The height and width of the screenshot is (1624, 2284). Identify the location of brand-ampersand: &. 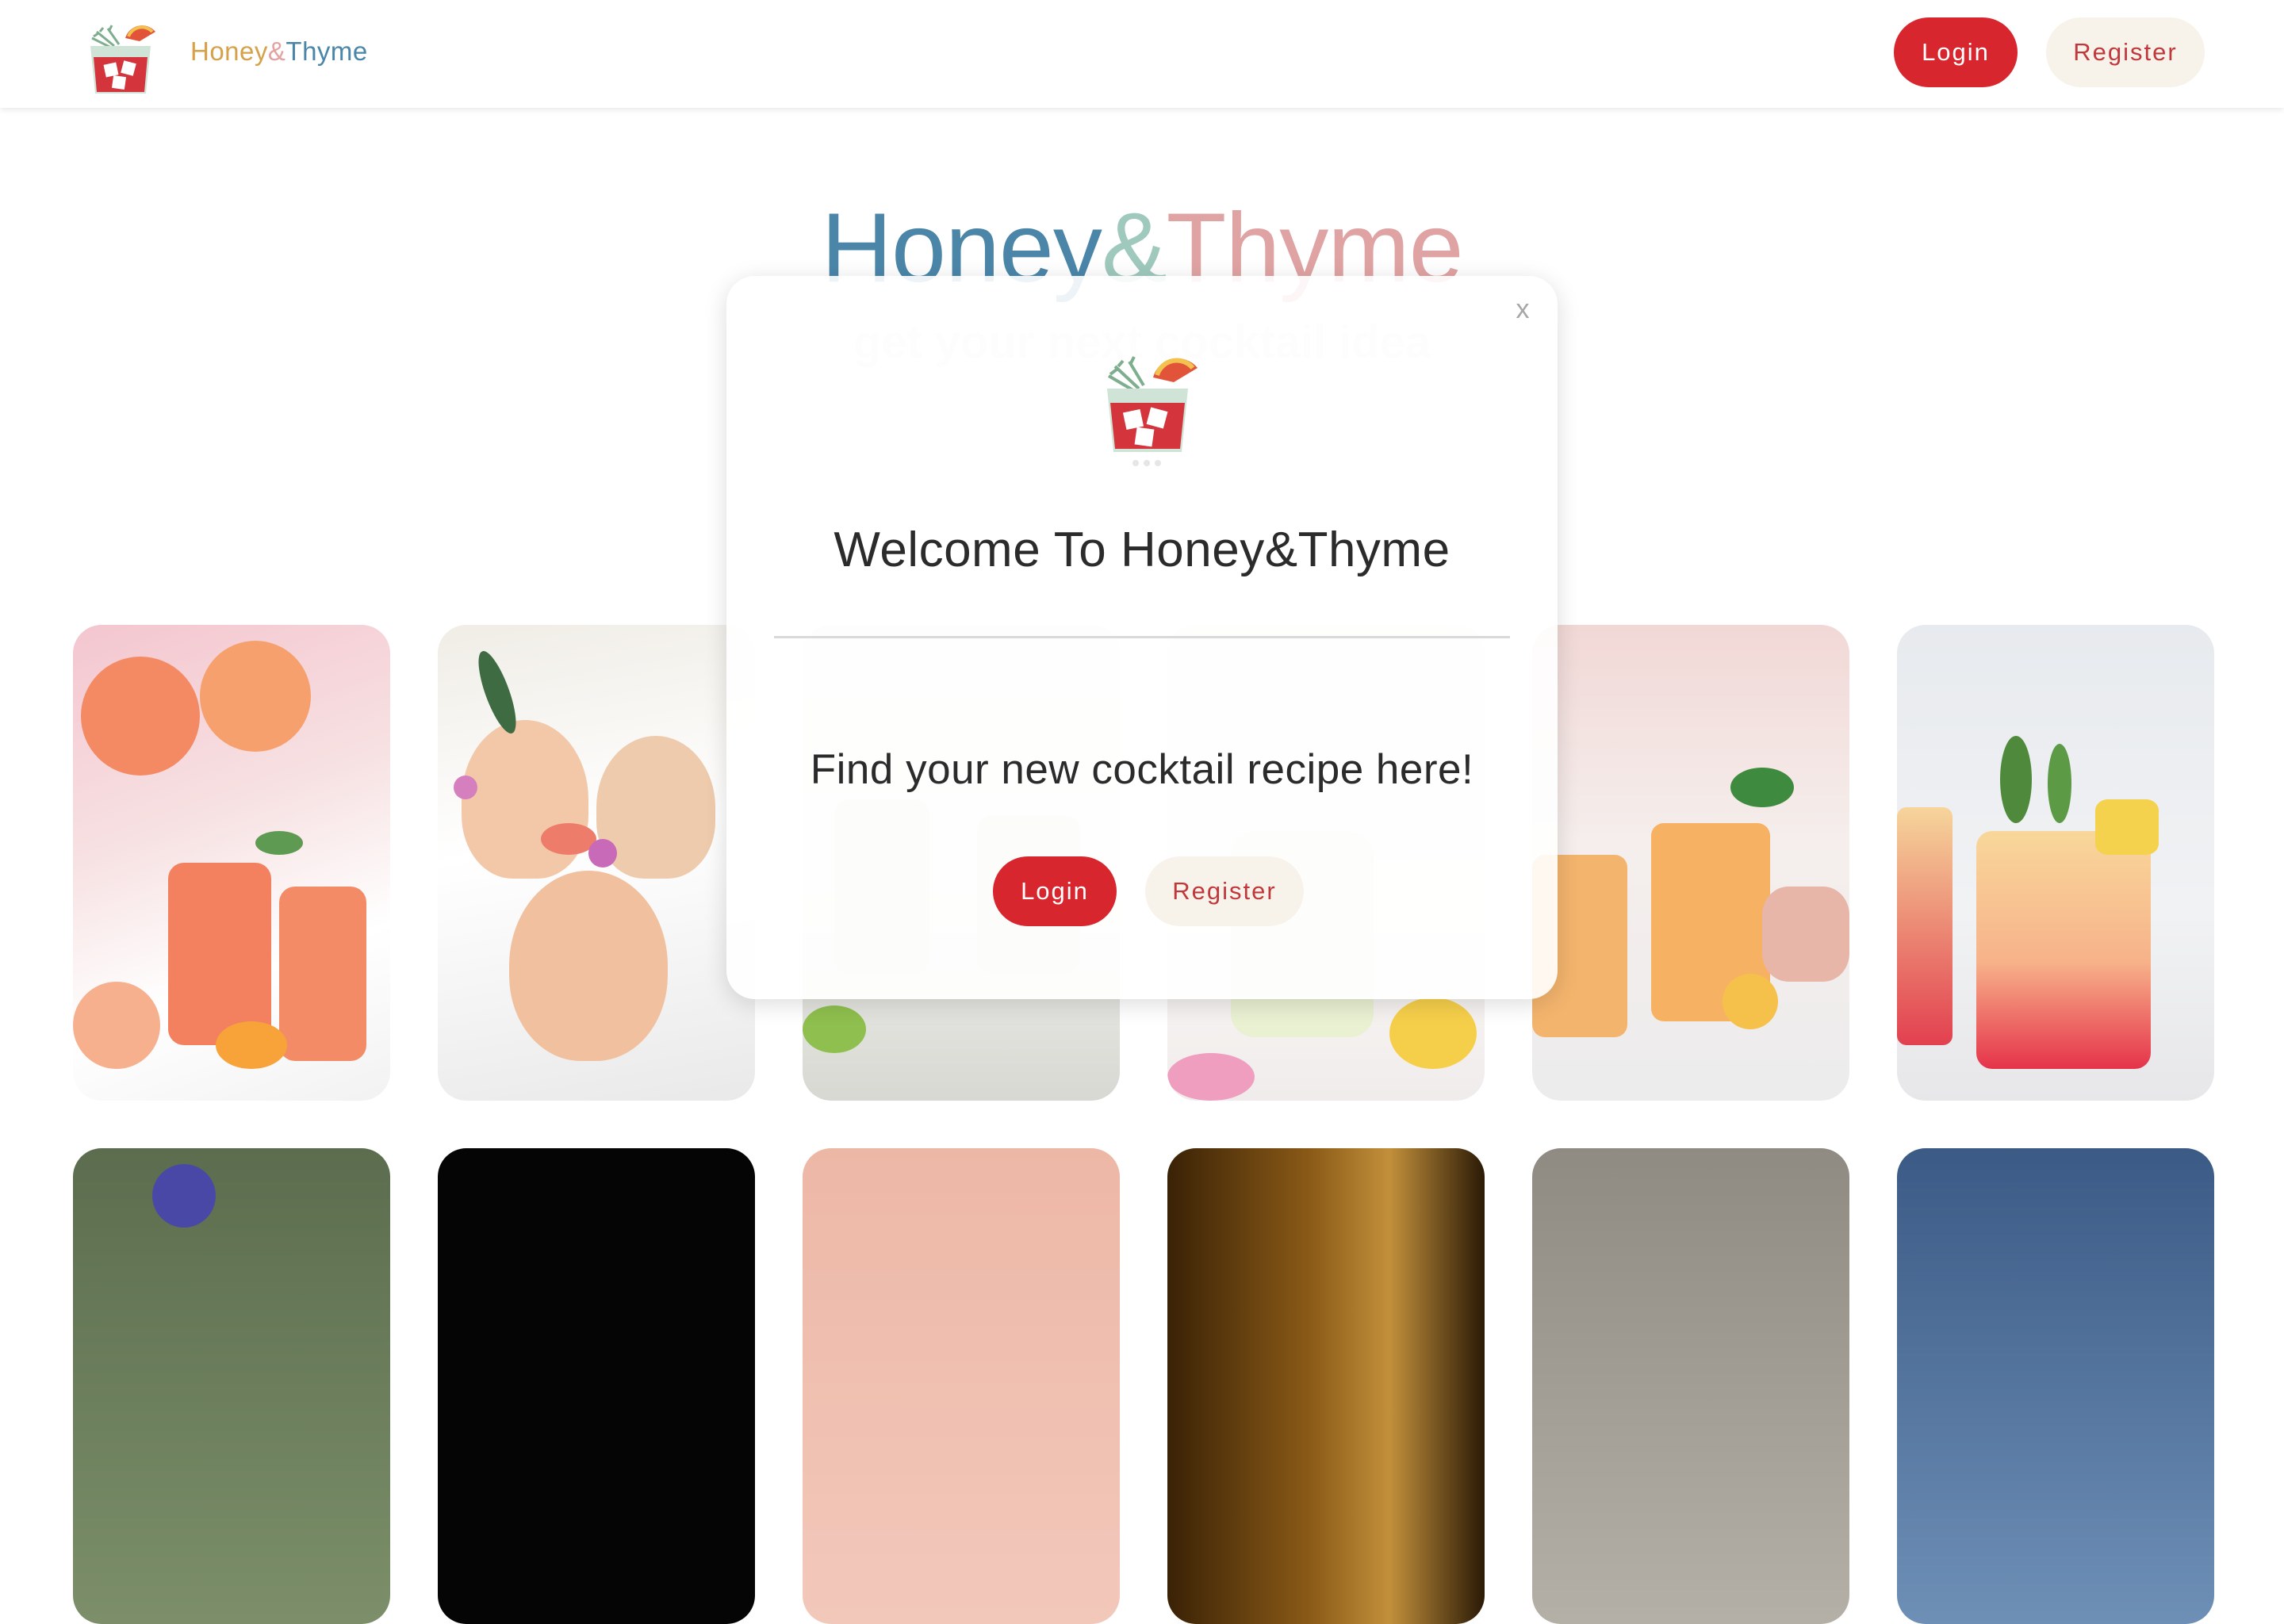
(276, 51).